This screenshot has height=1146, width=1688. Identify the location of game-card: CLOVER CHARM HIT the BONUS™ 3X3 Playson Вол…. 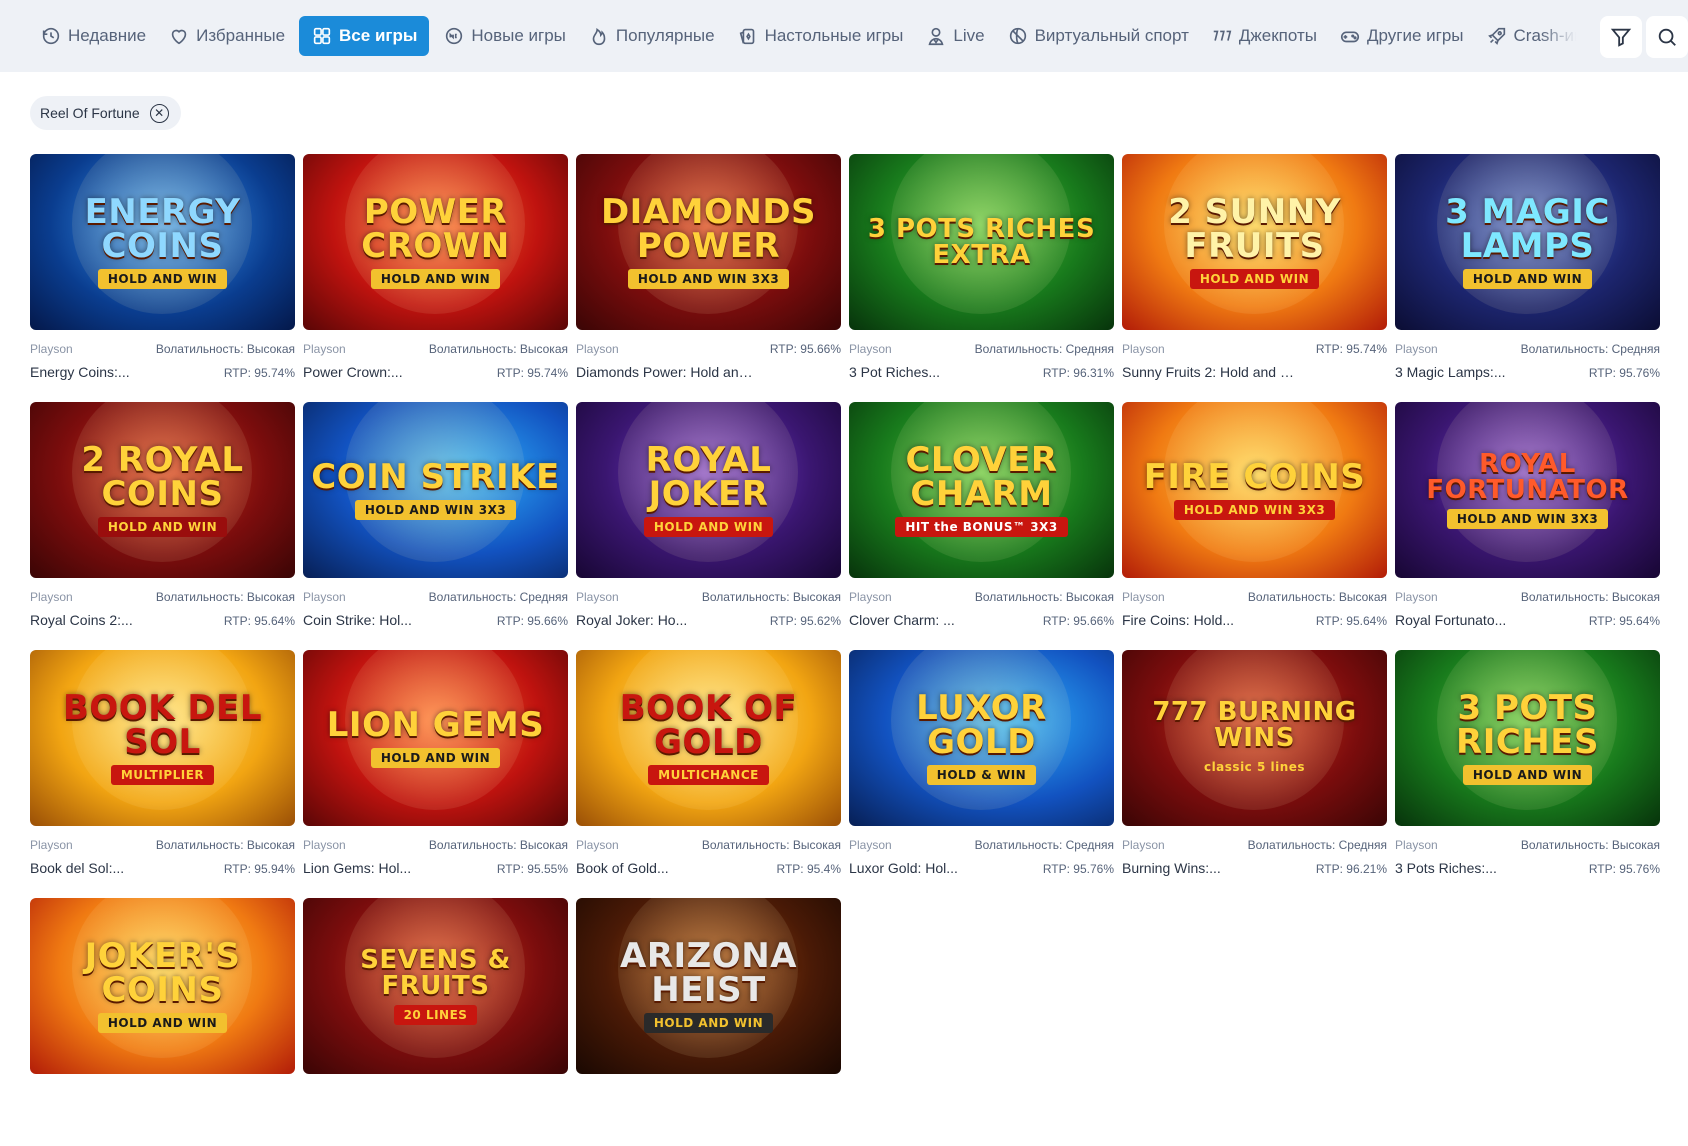
(981, 526).